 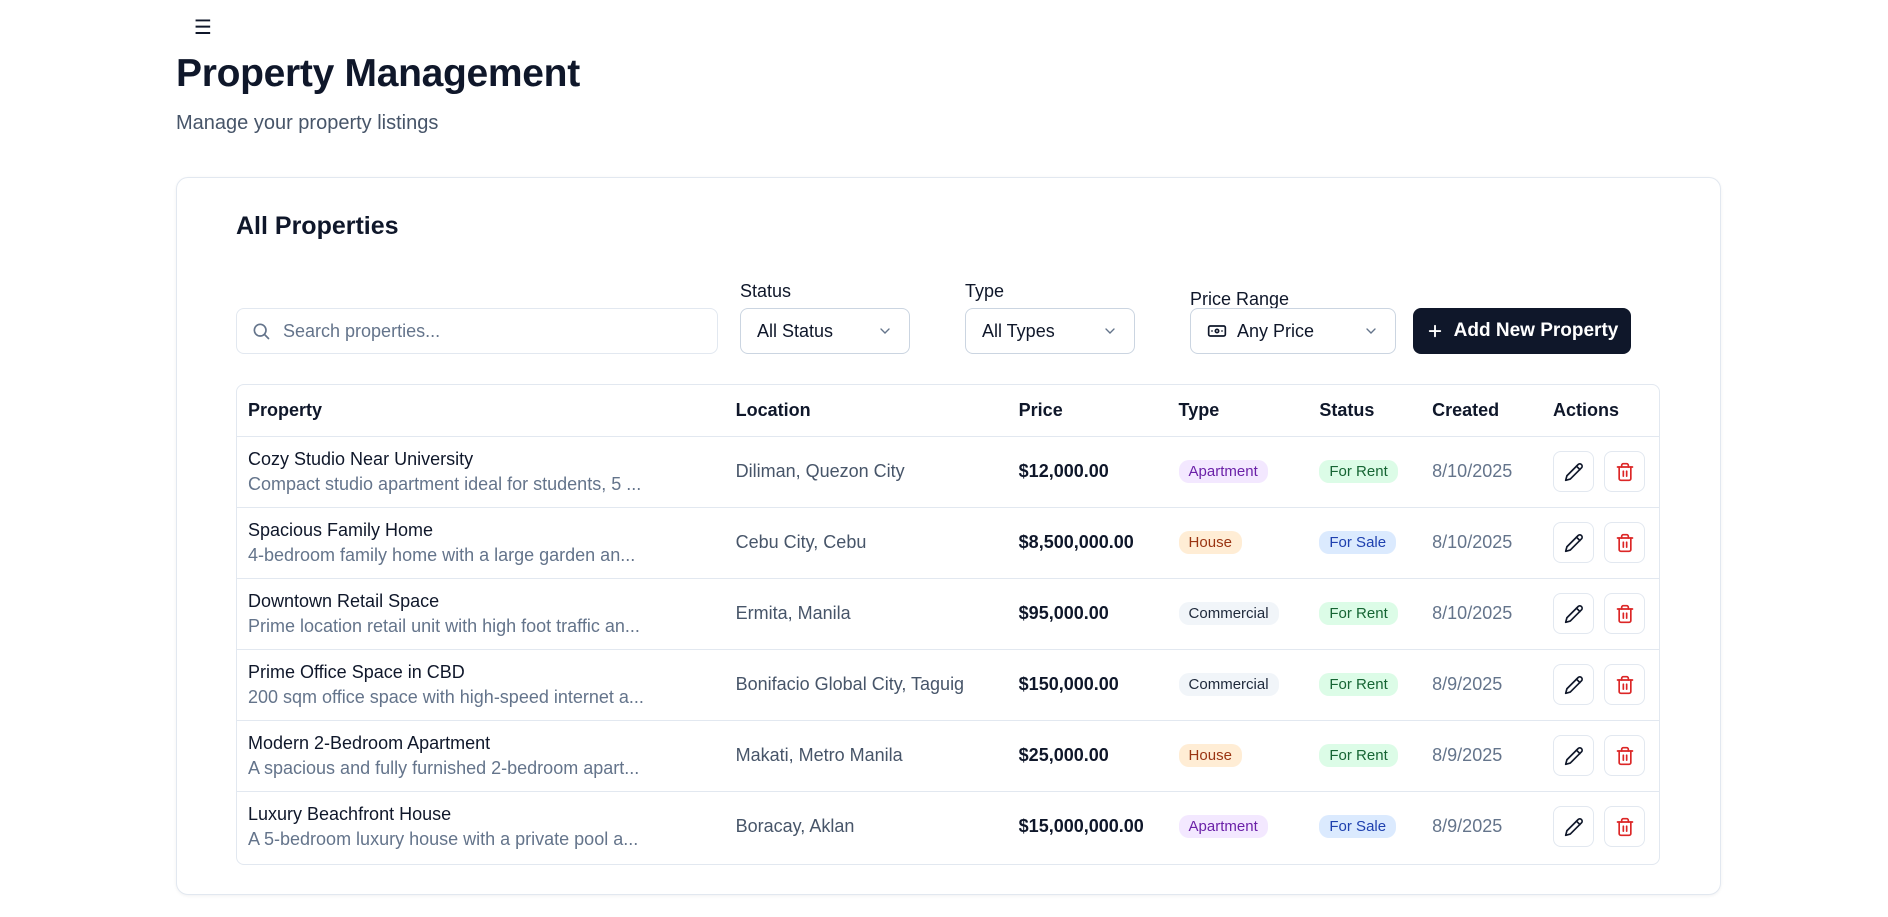 I want to click on column-header-status: Status, so click(x=1365, y=411).